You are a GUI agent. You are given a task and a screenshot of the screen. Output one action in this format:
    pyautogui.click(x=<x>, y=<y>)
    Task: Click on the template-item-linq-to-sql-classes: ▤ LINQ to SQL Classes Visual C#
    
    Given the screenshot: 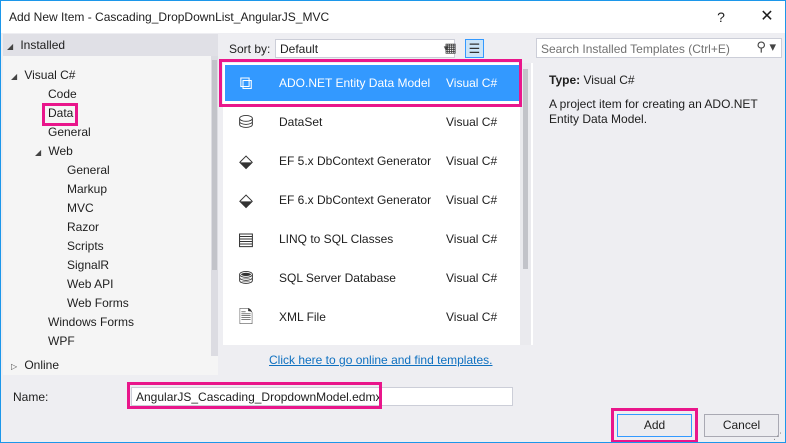 What is the action you would take?
    pyautogui.click(x=372, y=239)
    